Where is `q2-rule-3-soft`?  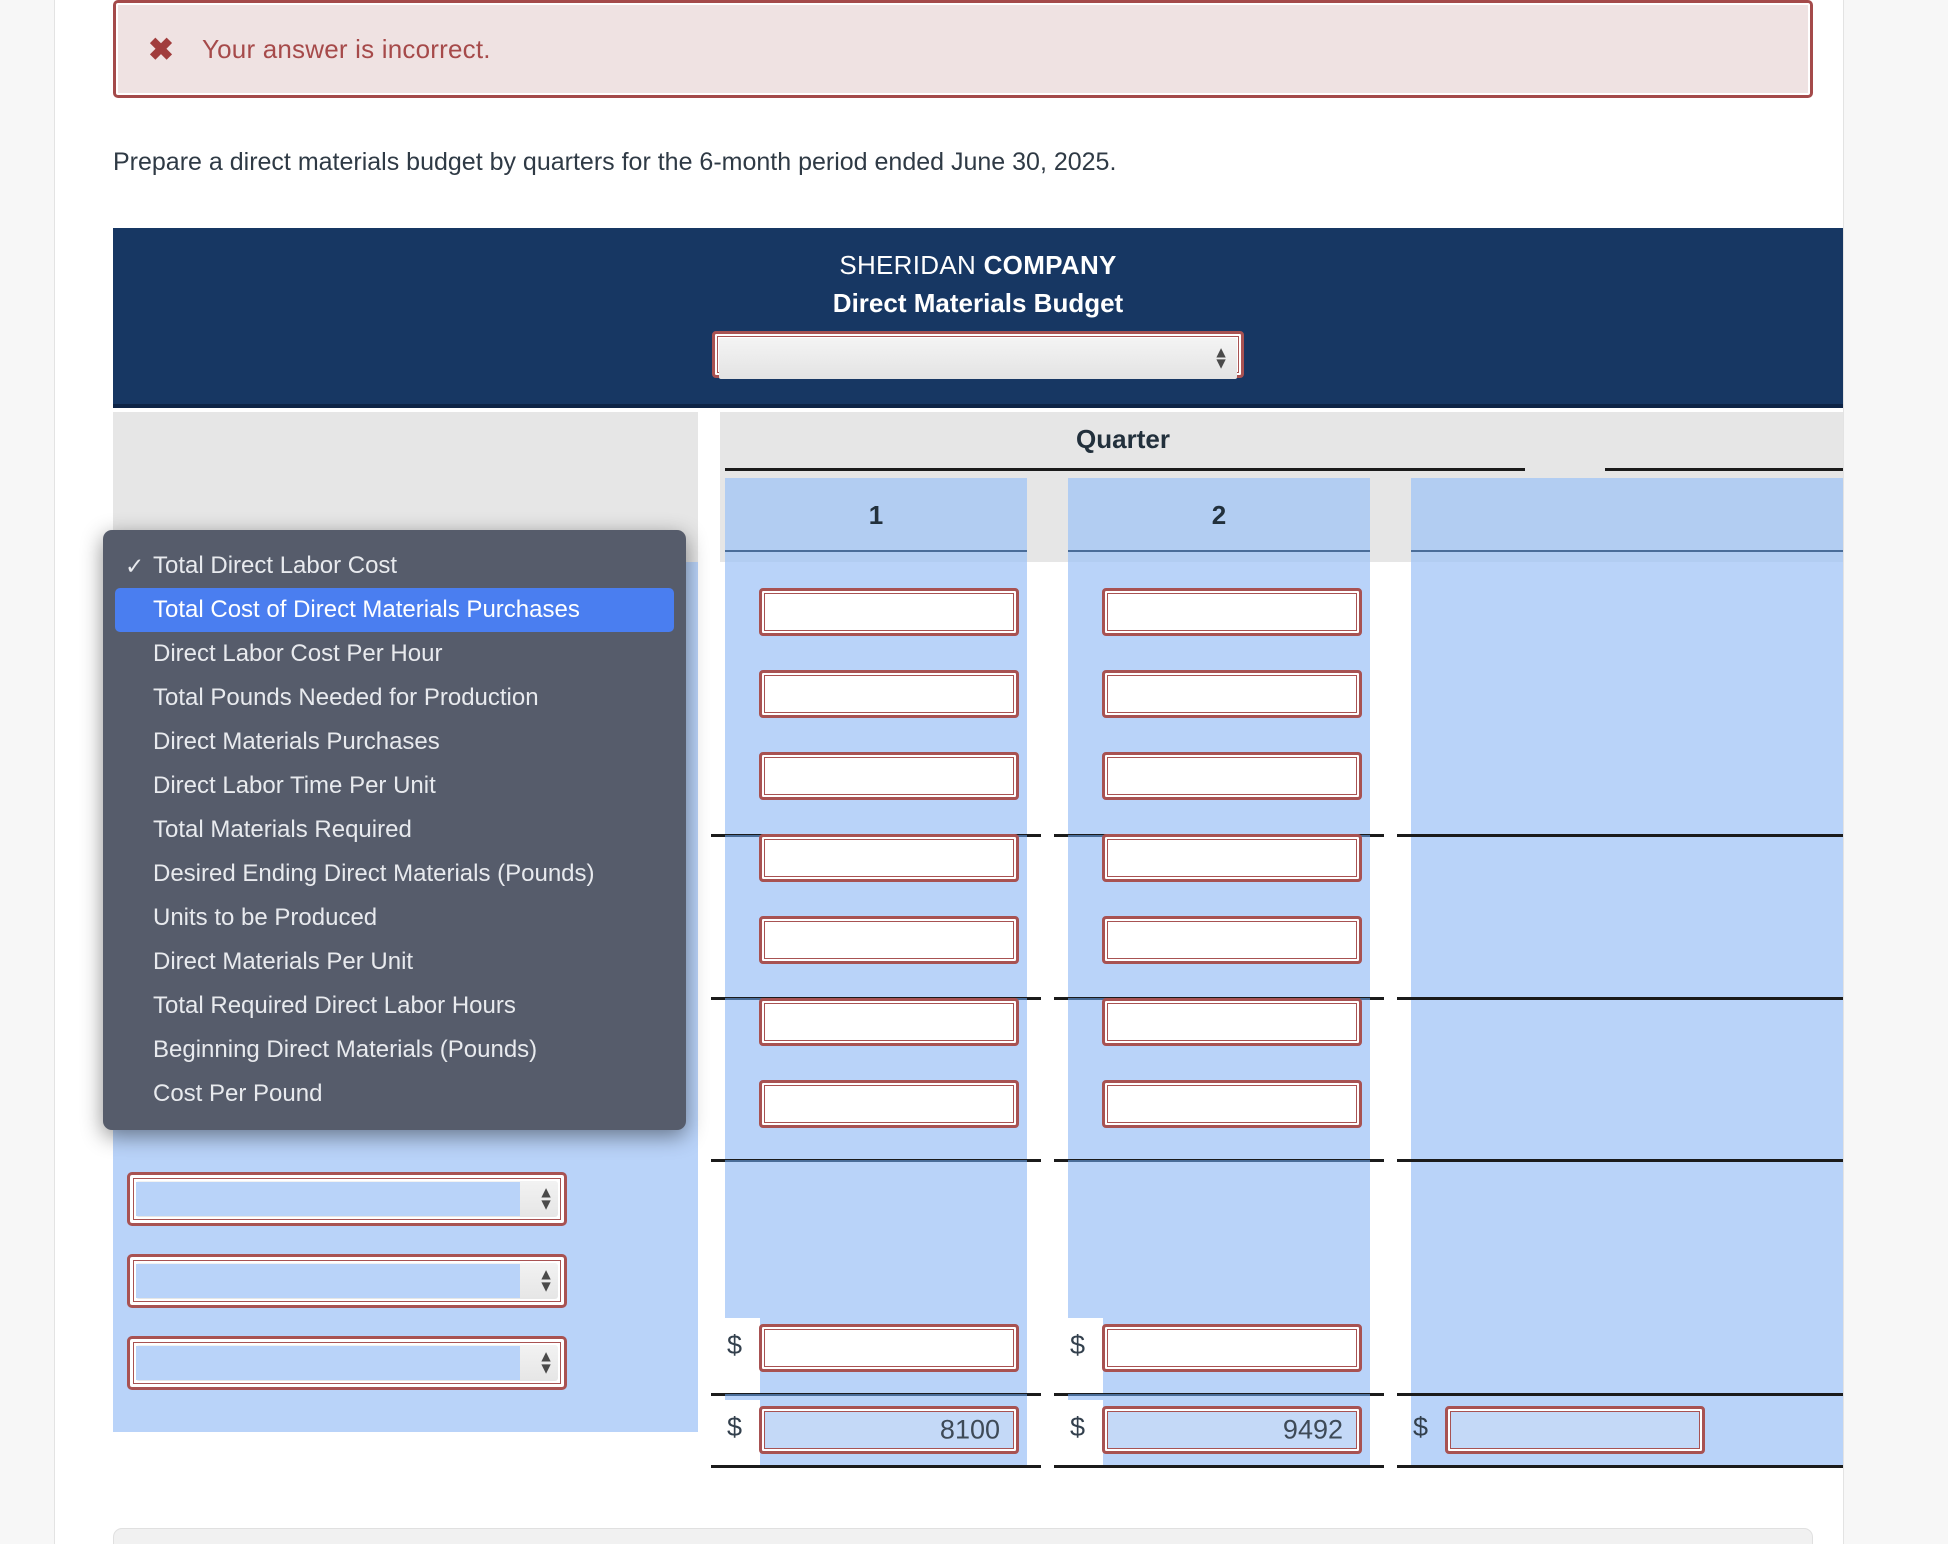
q2-rule-3-soft is located at coordinates (1219, 1161).